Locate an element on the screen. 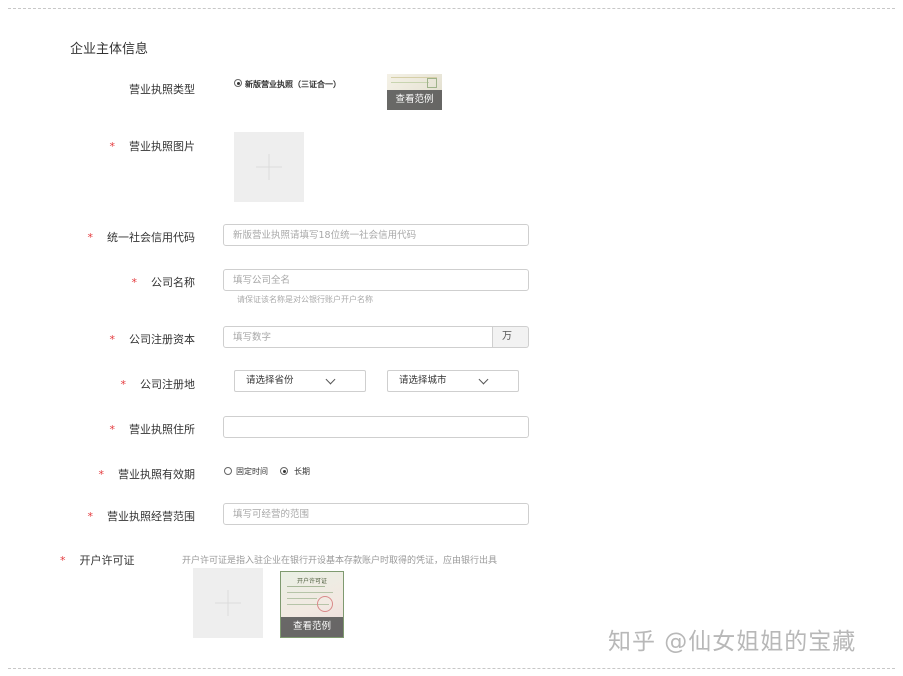 This screenshot has height=676, width=903. location-label-text: 公司注册地 is located at coordinates (167, 384).